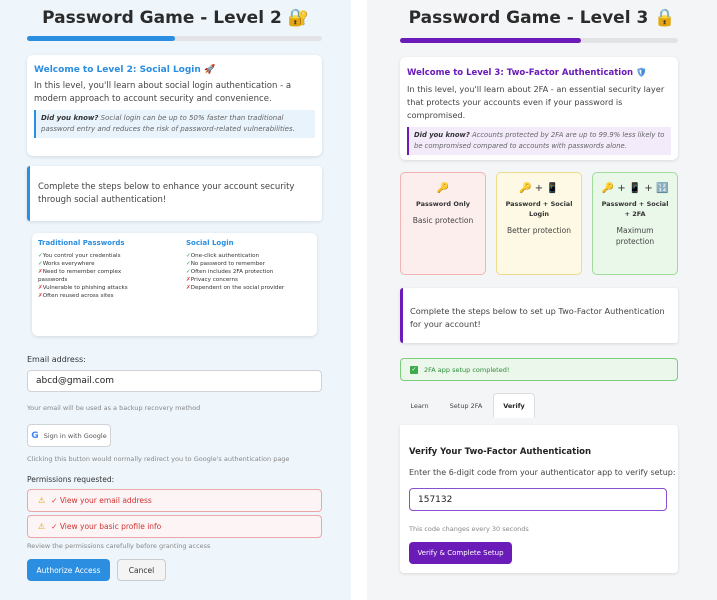 The height and width of the screenshot is (600, 717). What do you see at coordinates (80, 272) in the screenshot?
I see `comparison-item: ✗Need to remember complex` at bounding box center [80, 272].